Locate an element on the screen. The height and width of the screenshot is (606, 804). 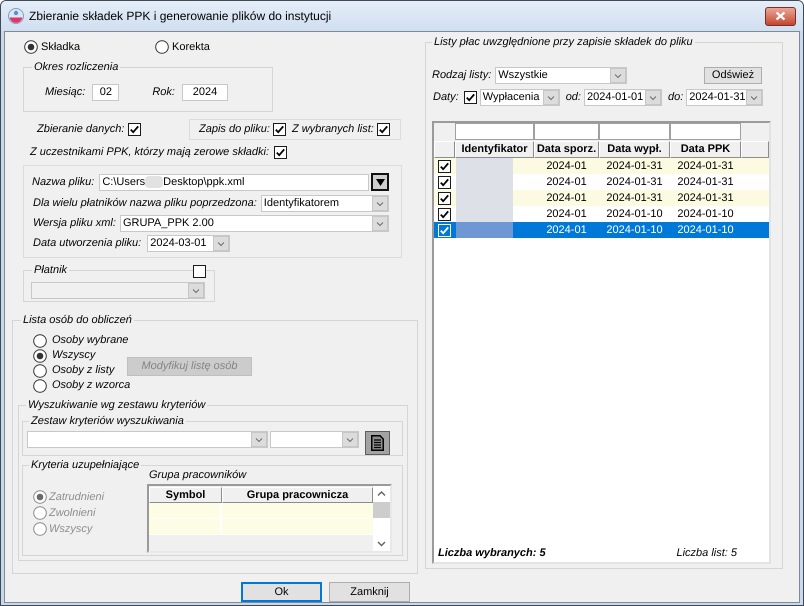
column-header: Identyfikator is located at coordinates (494, 149).